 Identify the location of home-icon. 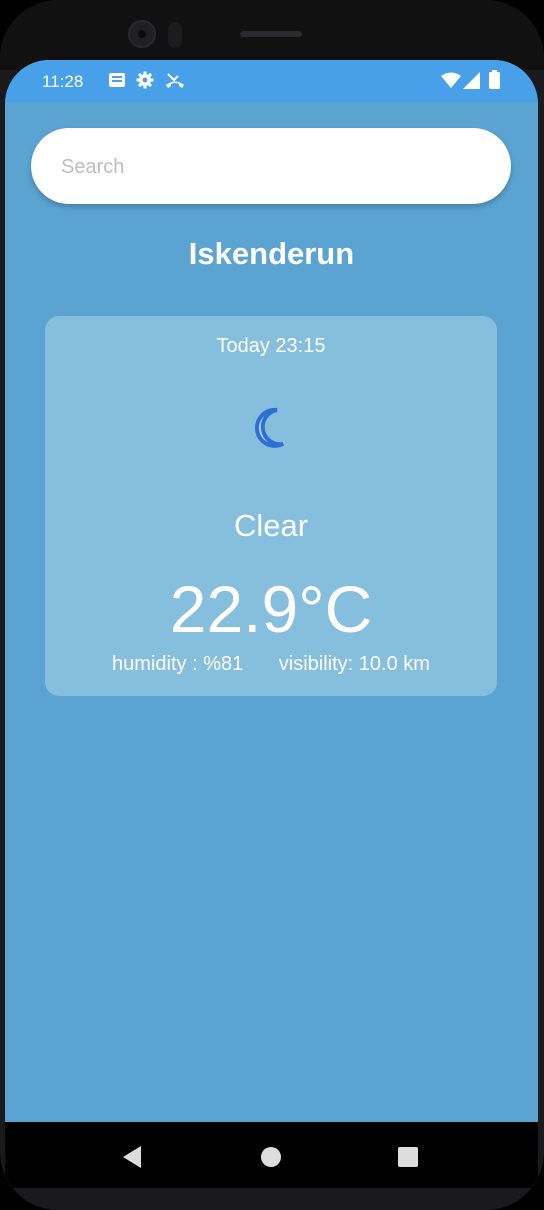
(271, 1159).